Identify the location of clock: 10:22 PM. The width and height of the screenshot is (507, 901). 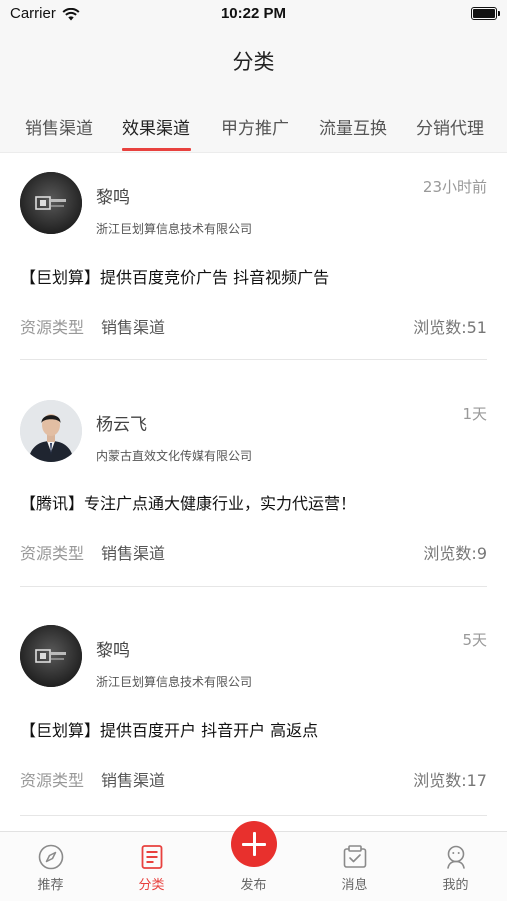
(253, 13).